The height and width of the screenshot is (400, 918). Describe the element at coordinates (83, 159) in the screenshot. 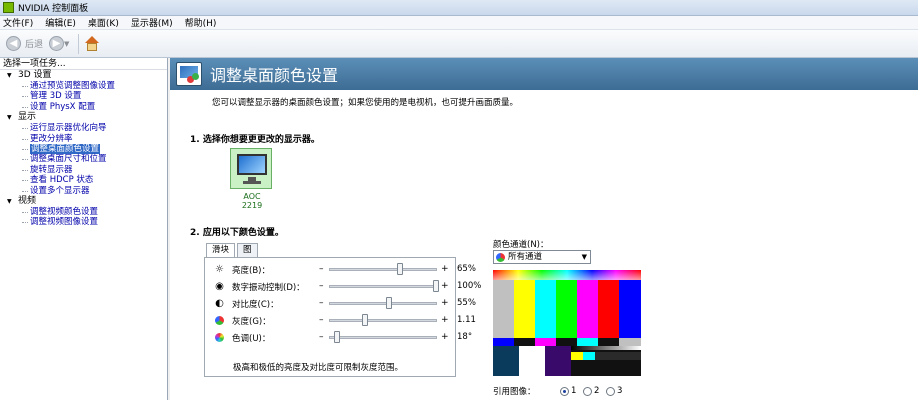

I see `sidebar-item-desktop-size: 调整桌面尺寸和位置` at that location.